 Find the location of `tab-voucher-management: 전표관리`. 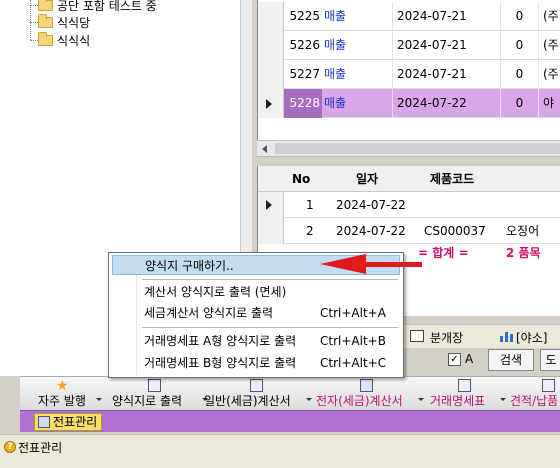

tab-voucher-management: 전표관리 is located at coordinates (68, 422).